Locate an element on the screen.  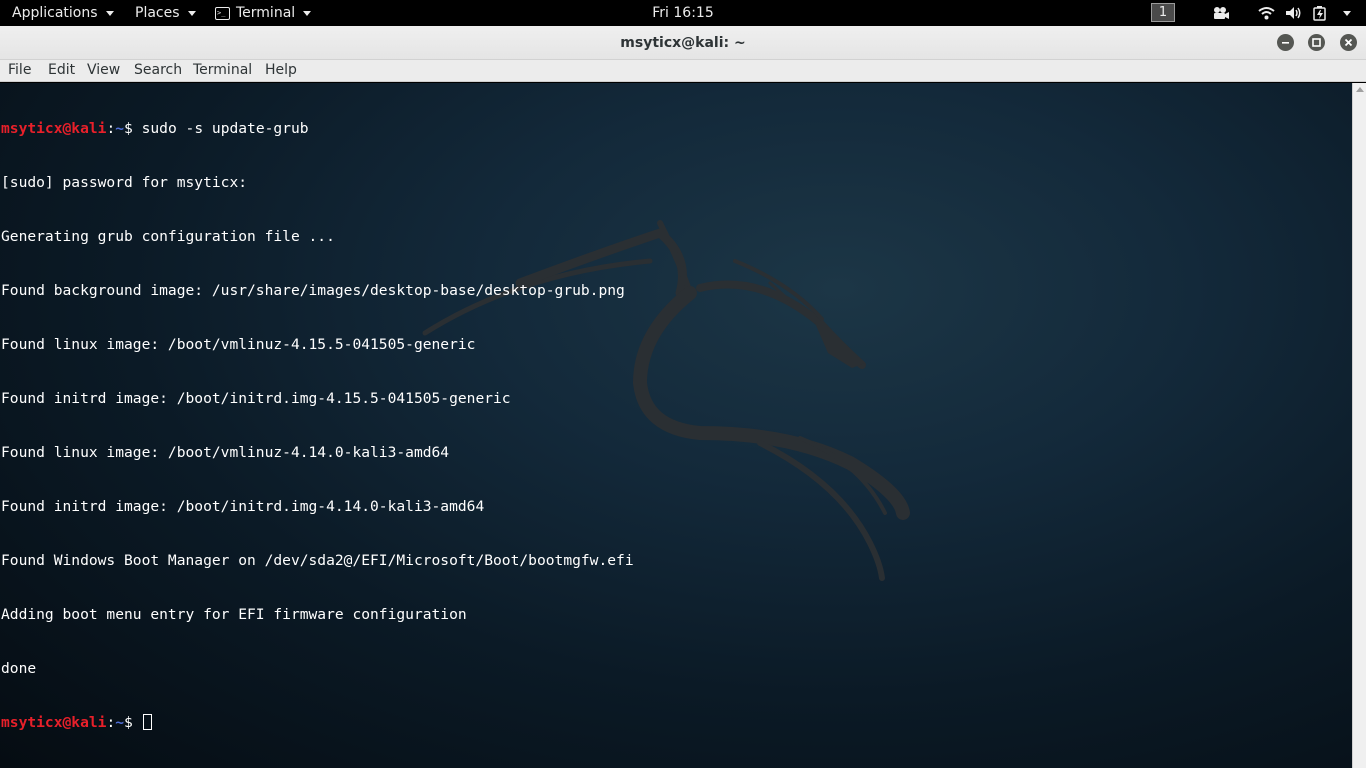
clock: Fri 16:15 is located at coordinates (682, 13).